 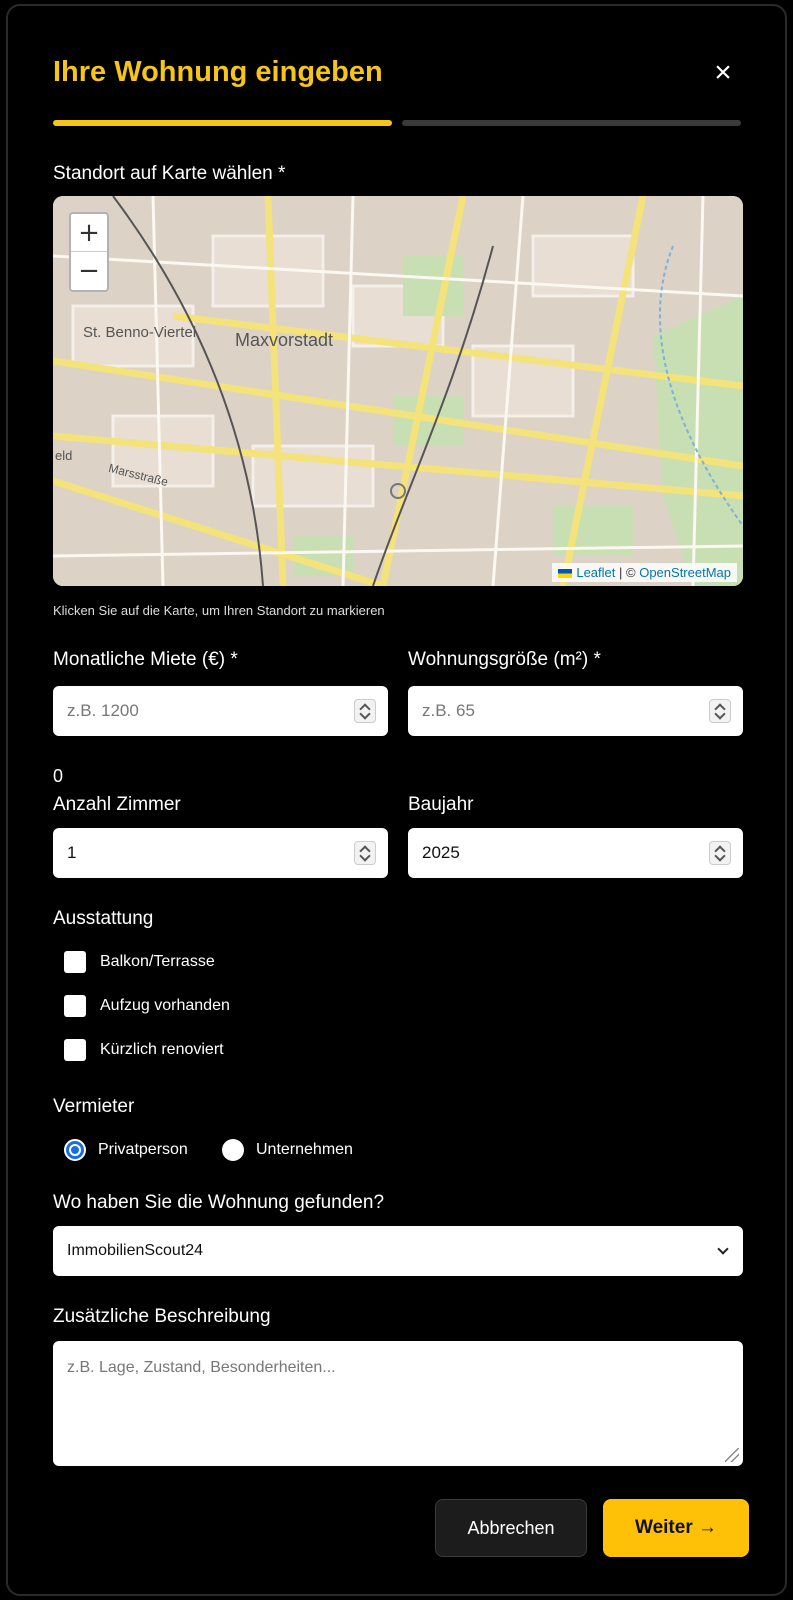 I want to click on resize-handle-icon, so click(x=732, y=1455).